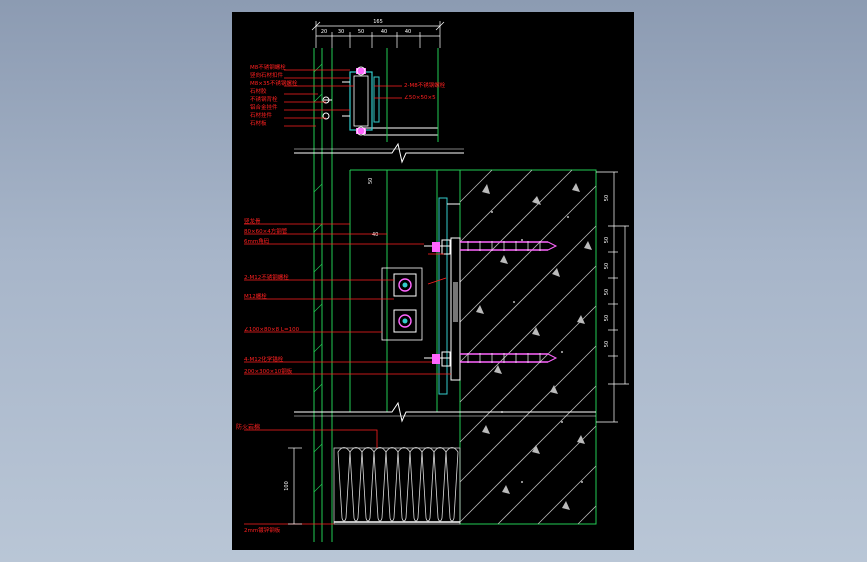 The height and width of the screenshot is (562, 867). I want to click on label-back-bolt: 不锈钢背栓, so click(264, 99).